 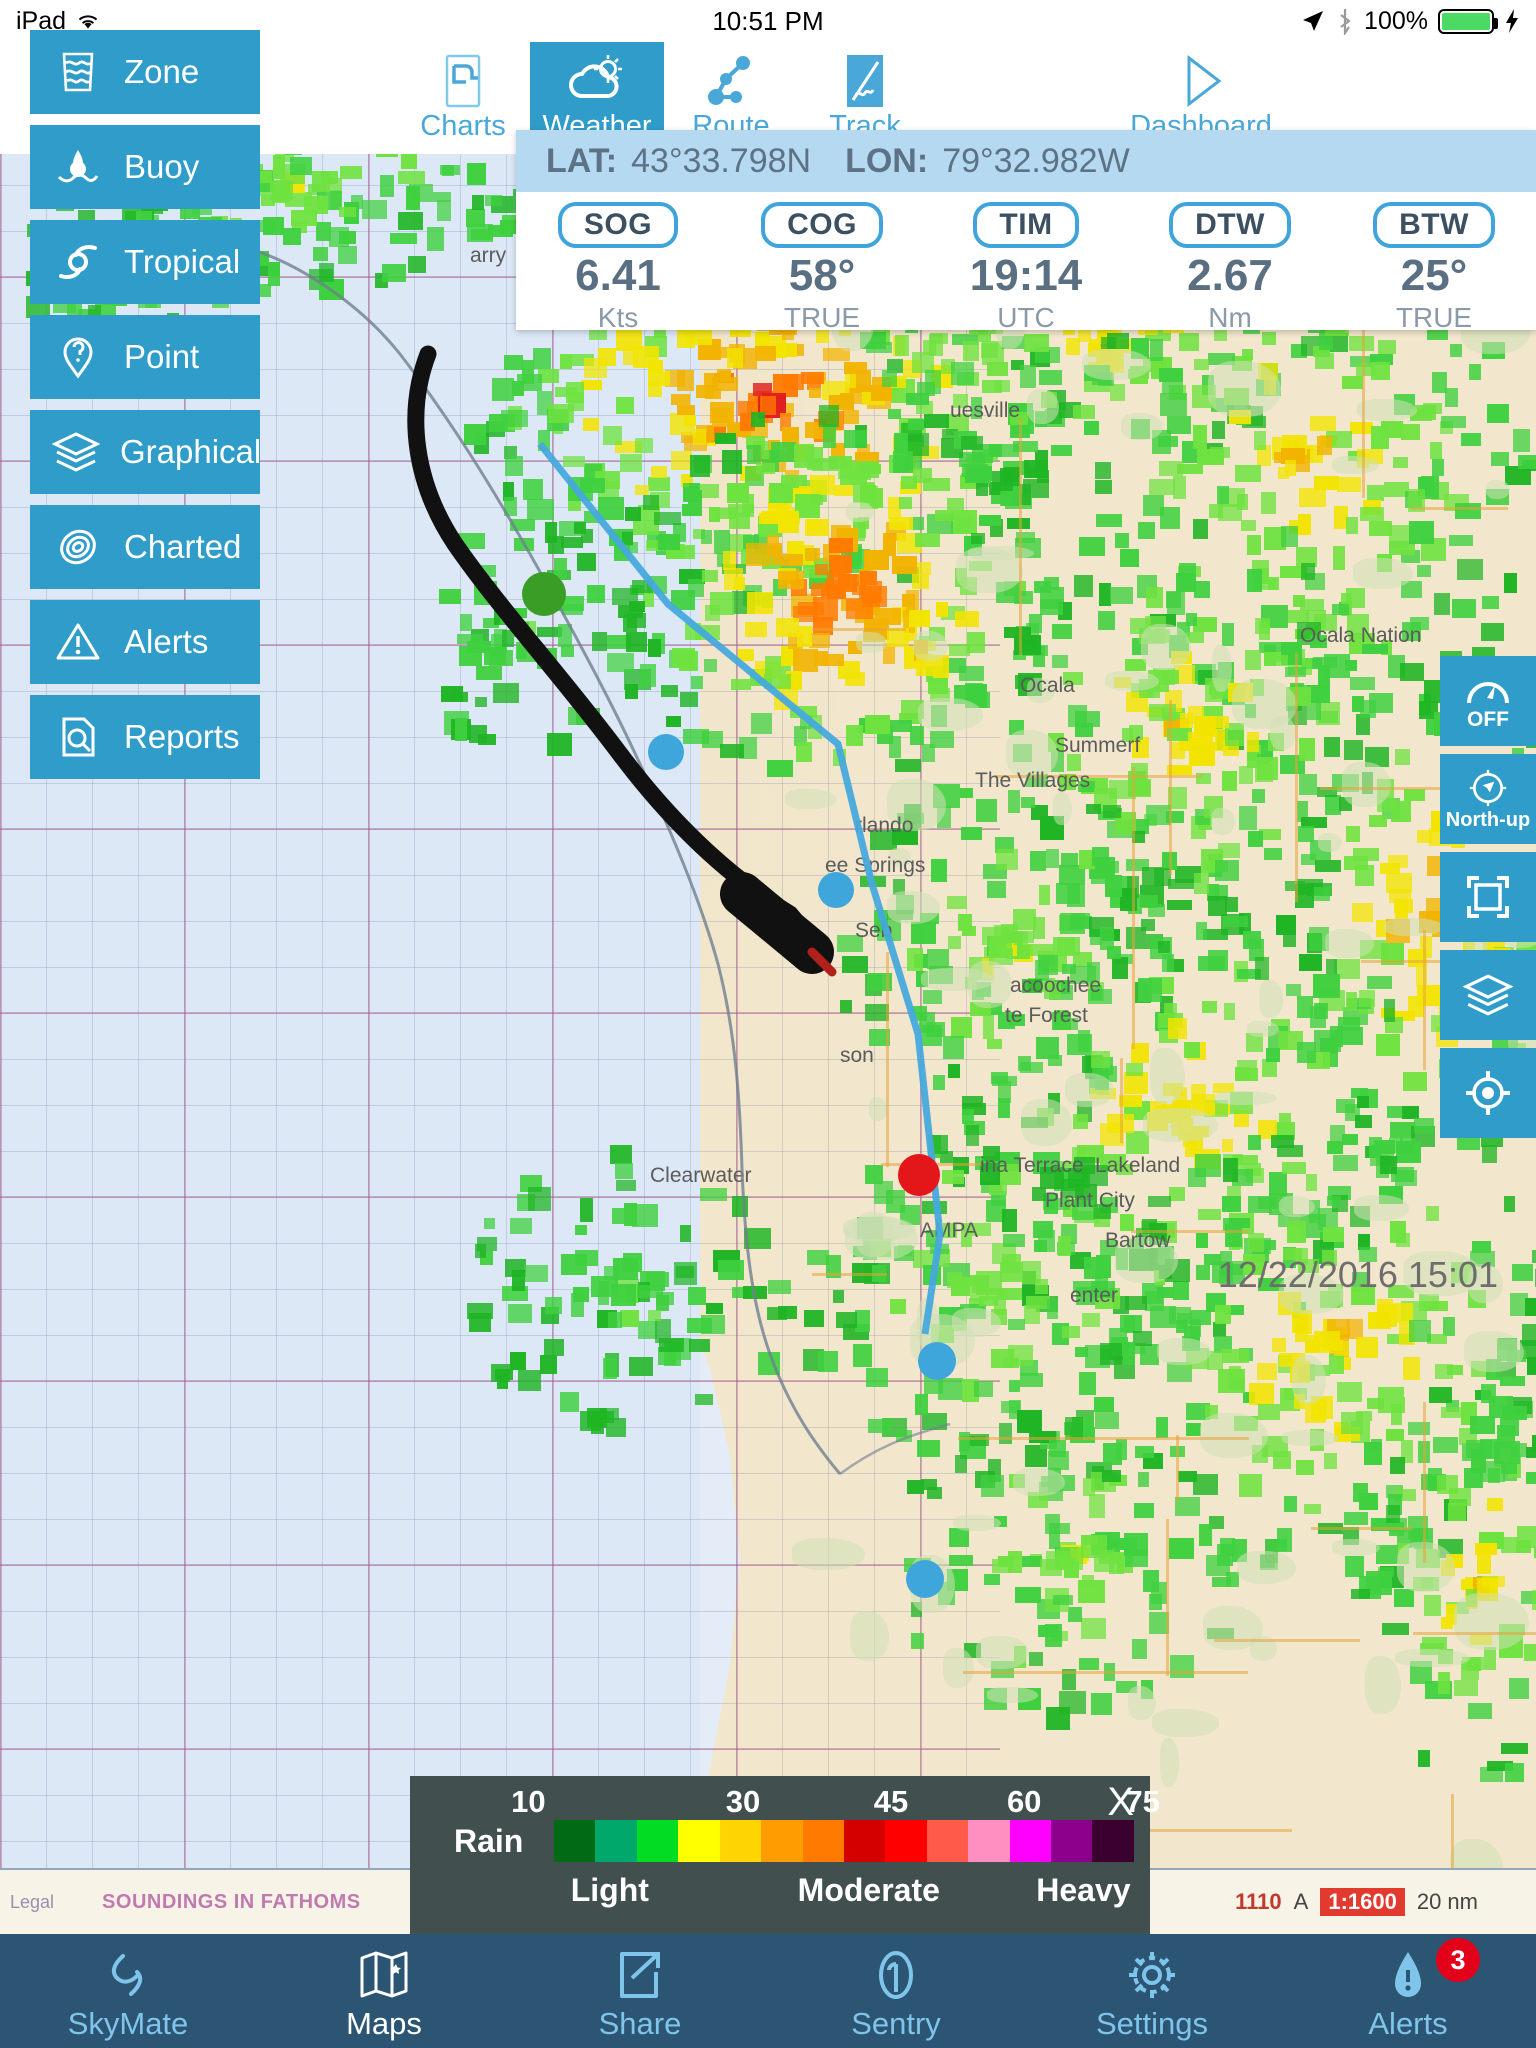 I want to click on legend-tick-label: 45, so click(x=891, y=1801).